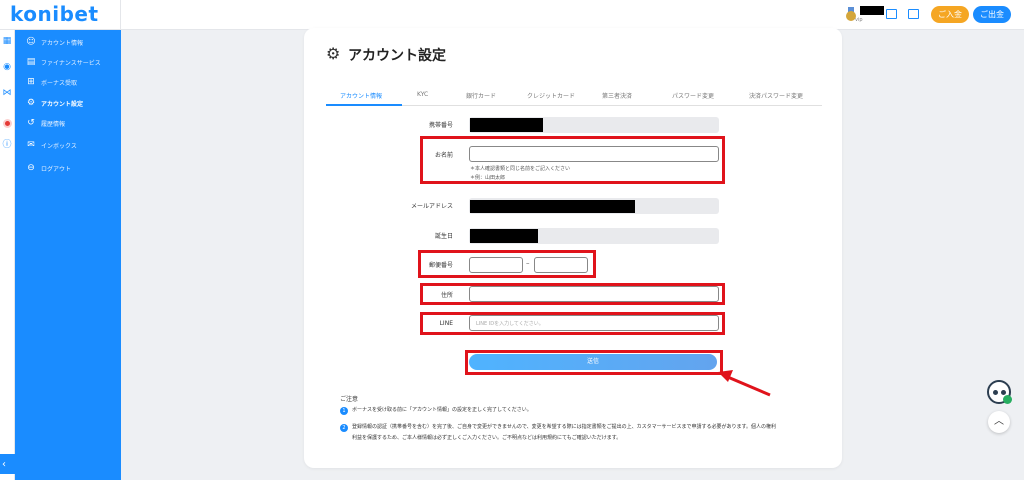  What do you see at coordinates (520, 169) in the screenshot?
I see `name-hint: ＊本人確認書類と同じ名前をご記入ください` at bounding box center [520, 169].